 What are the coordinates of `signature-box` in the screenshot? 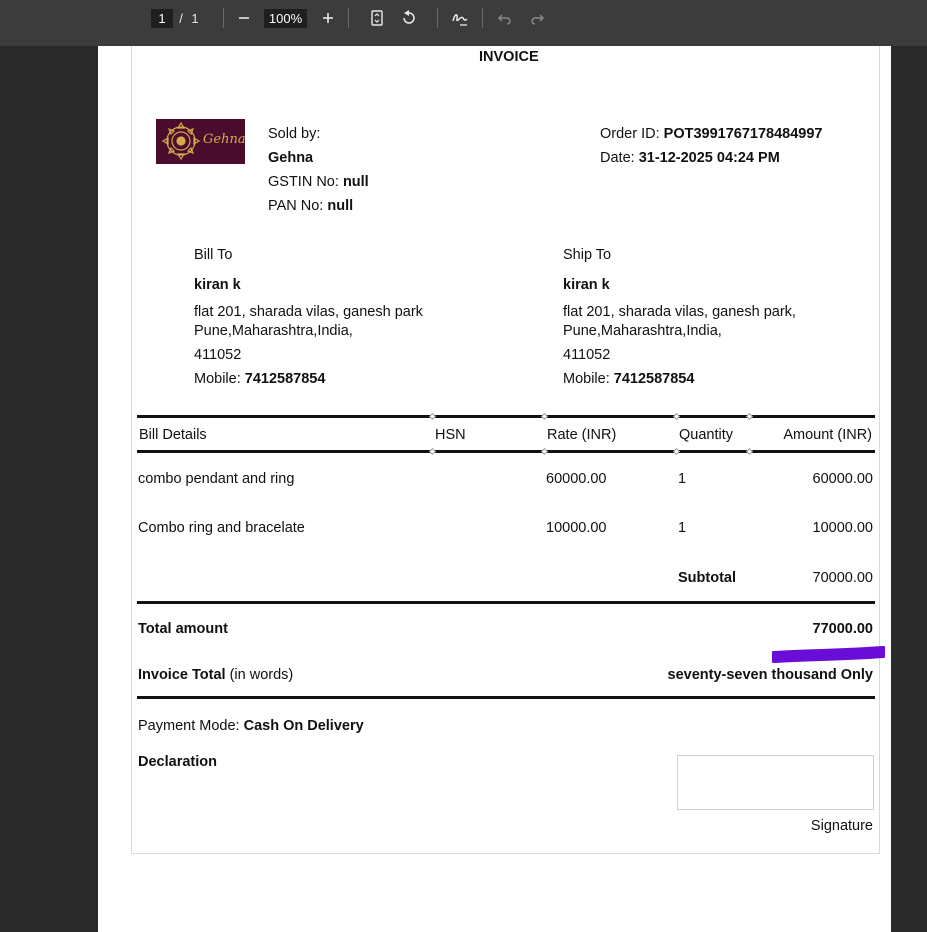 It's located at (775, 782).